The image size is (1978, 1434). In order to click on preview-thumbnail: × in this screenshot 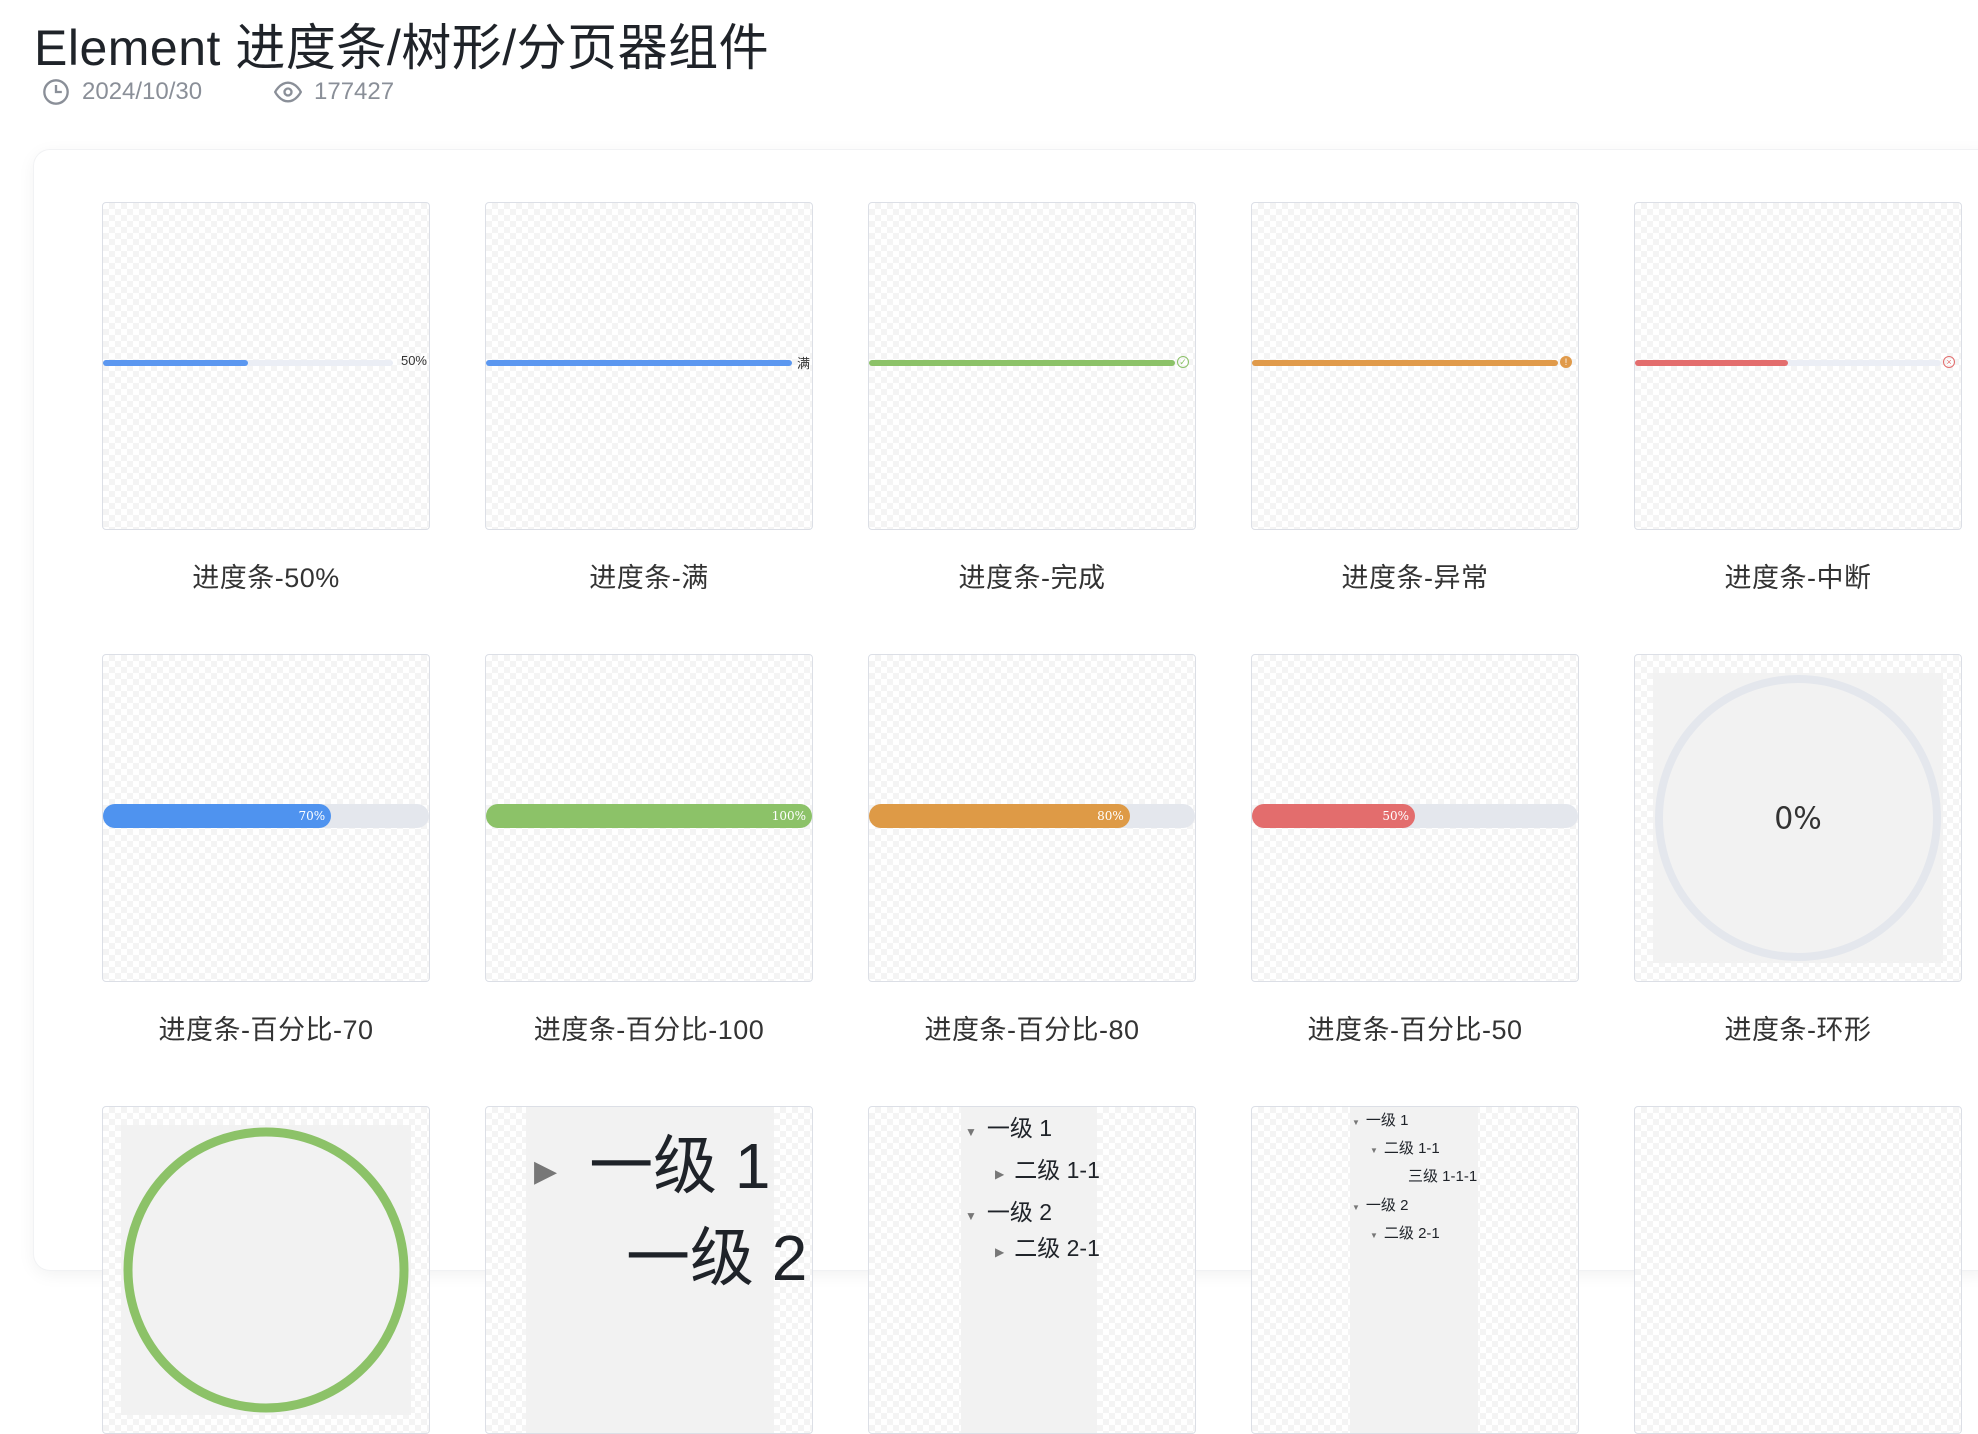, I will do `click(1798, 366)`.